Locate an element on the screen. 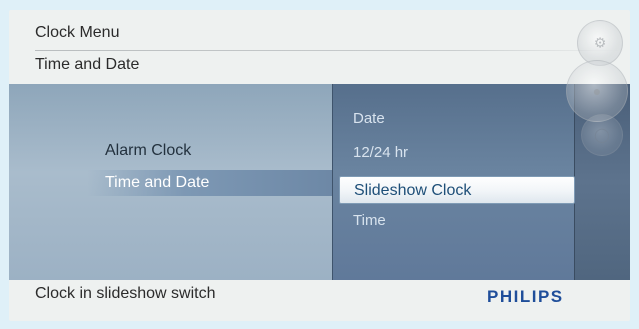 Image resolution: width=639 pixels, height=329 pixels. nav-knob-icon: ◯ is located at coordinates (602, 135).